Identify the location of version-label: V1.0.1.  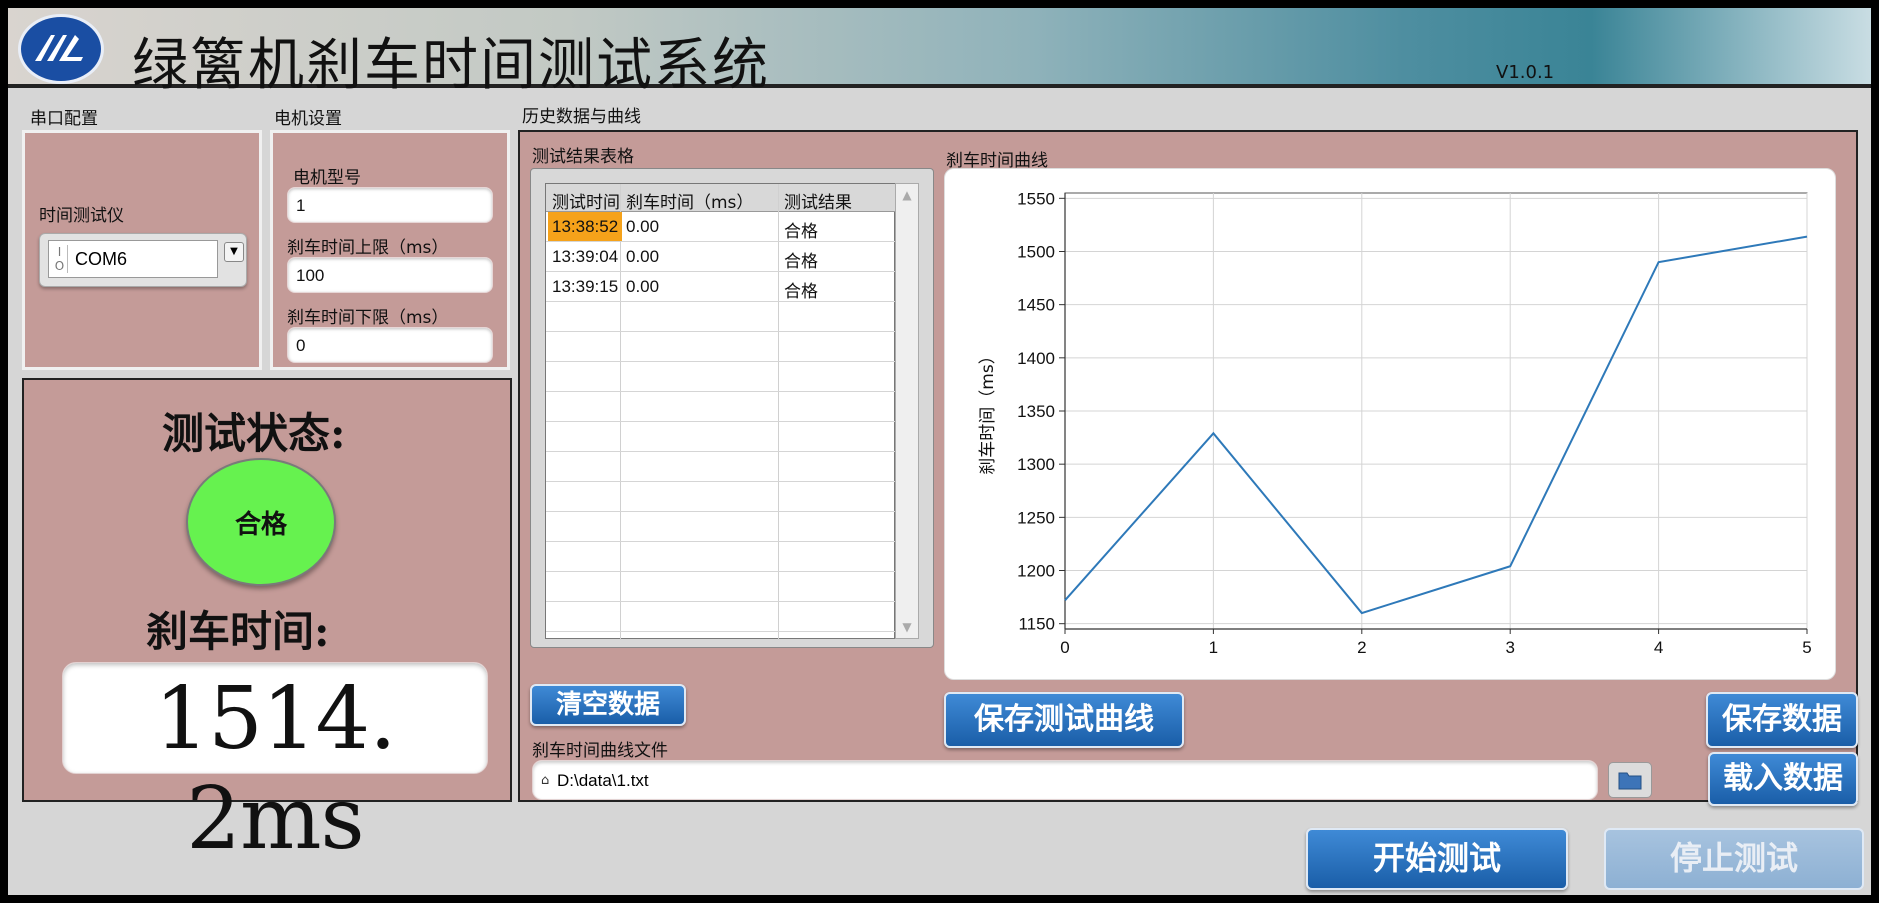
(1525, 72).